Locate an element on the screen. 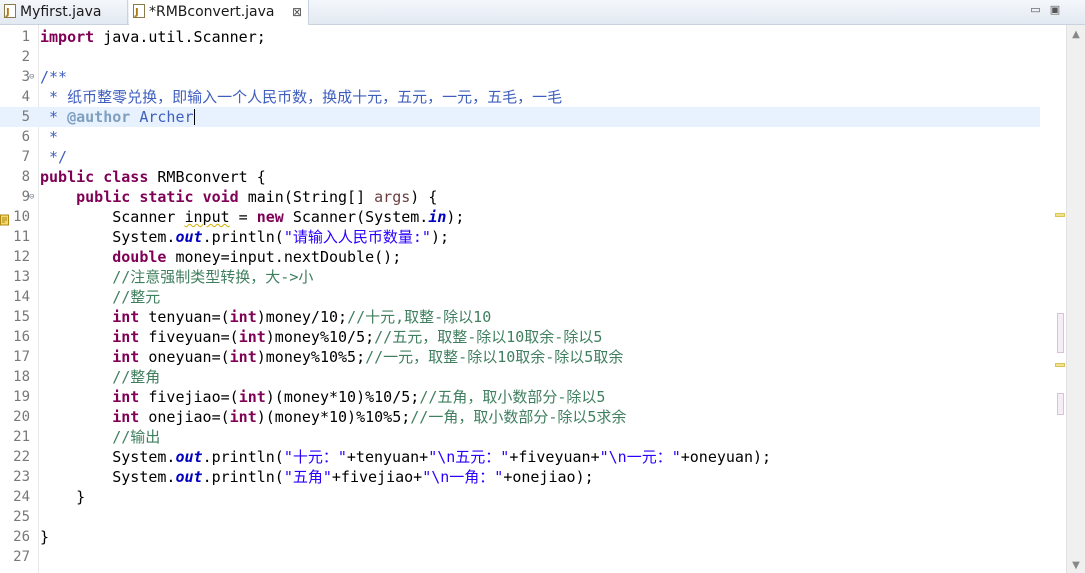 The image size is (1085, 573). code-line: 21 //输出 is located at coordinates (520, 437).